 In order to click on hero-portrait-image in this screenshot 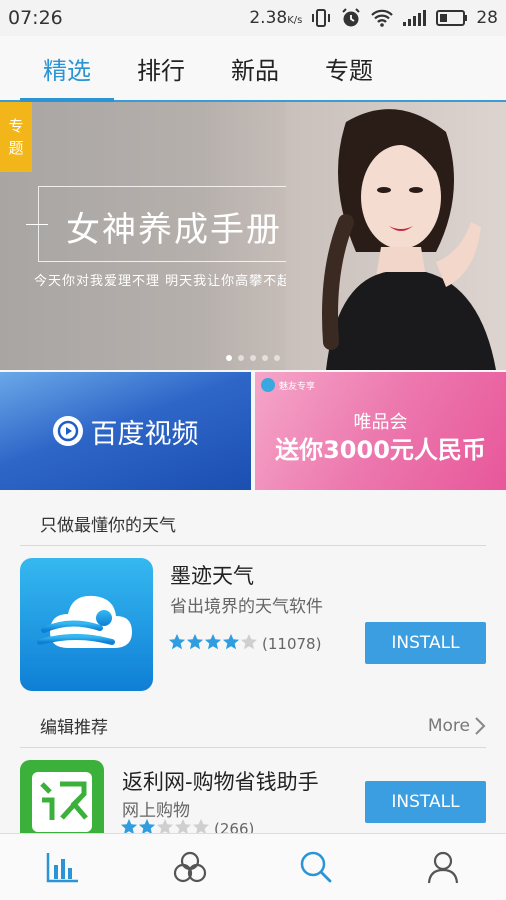, I will do `click(396, 236)`.